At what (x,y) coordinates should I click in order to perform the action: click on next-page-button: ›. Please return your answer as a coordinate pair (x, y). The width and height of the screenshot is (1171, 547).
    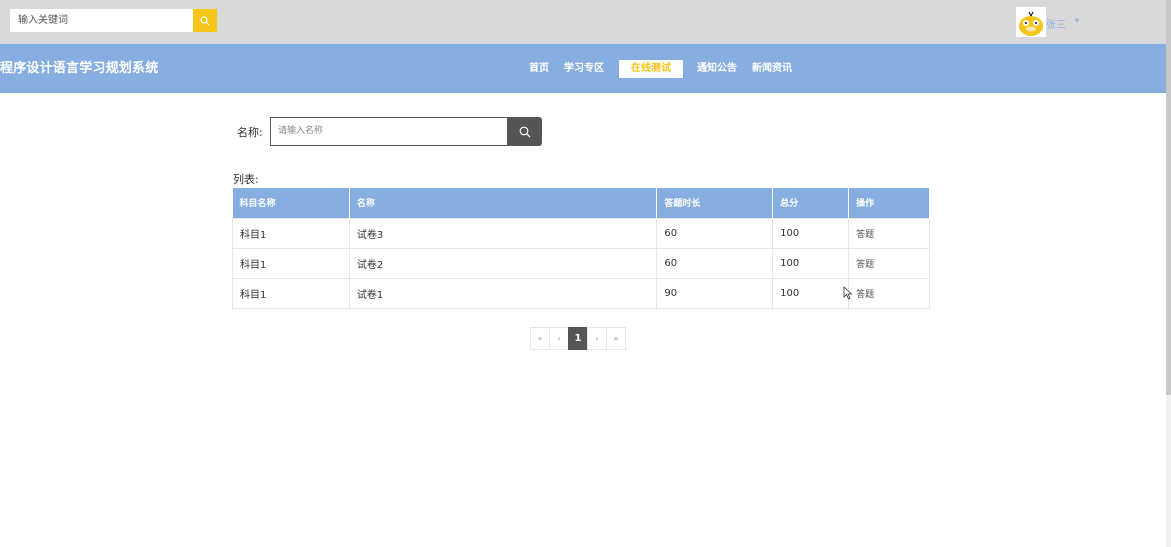
    Looking at the image, I should click on (597, 338).